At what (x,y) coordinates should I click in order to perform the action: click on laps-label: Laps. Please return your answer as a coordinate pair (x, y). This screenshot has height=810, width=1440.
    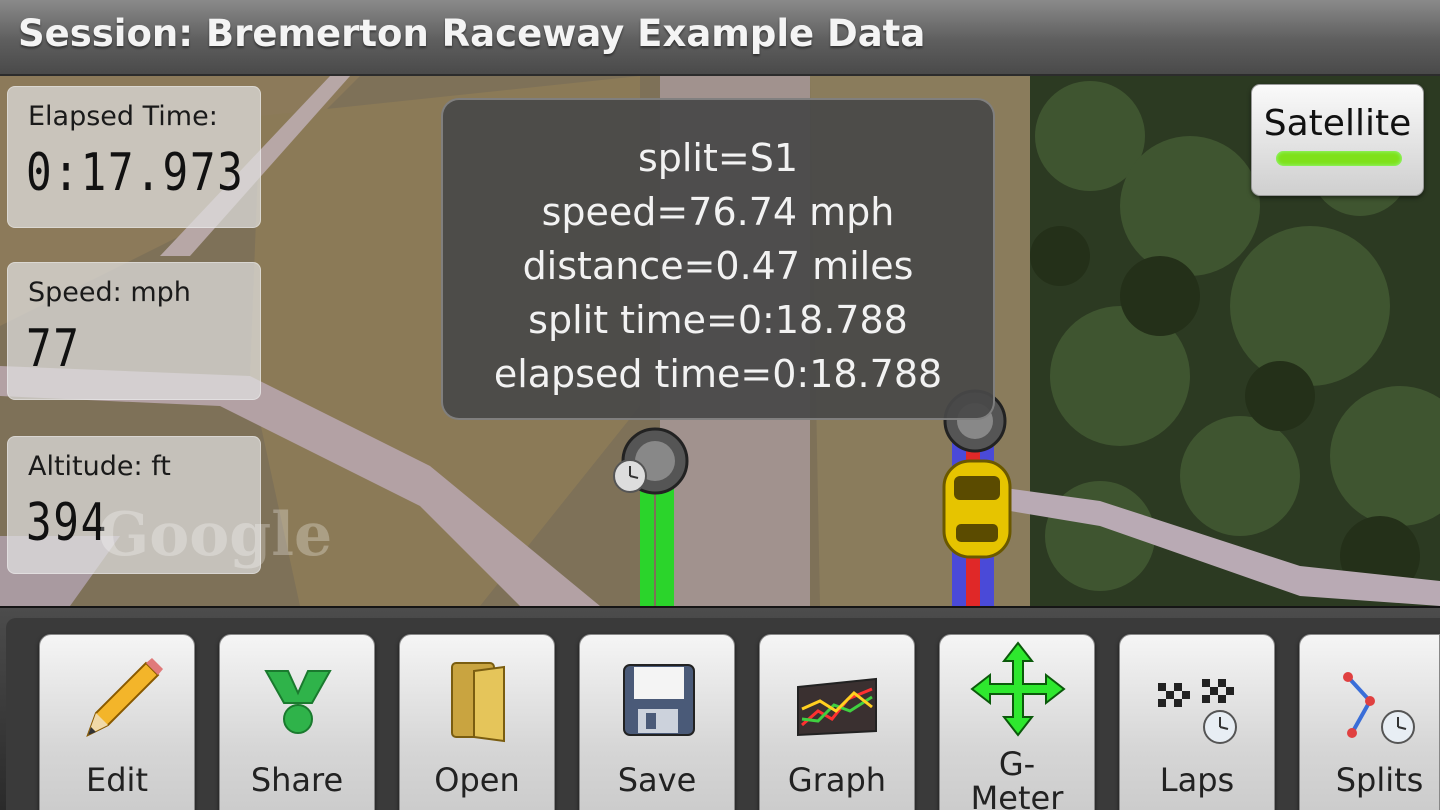
    Looking at the image, I should click on (1197, 780).